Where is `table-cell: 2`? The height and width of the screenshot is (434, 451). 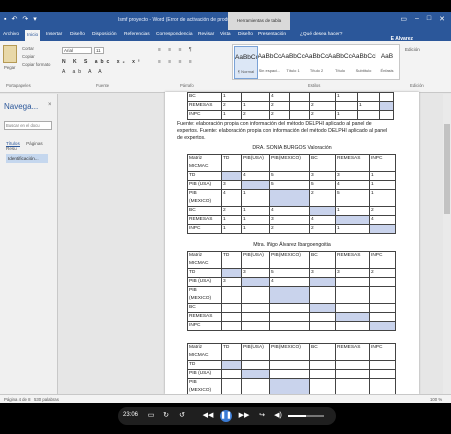
table-cell: 2 is located at coordinates (279, 106).